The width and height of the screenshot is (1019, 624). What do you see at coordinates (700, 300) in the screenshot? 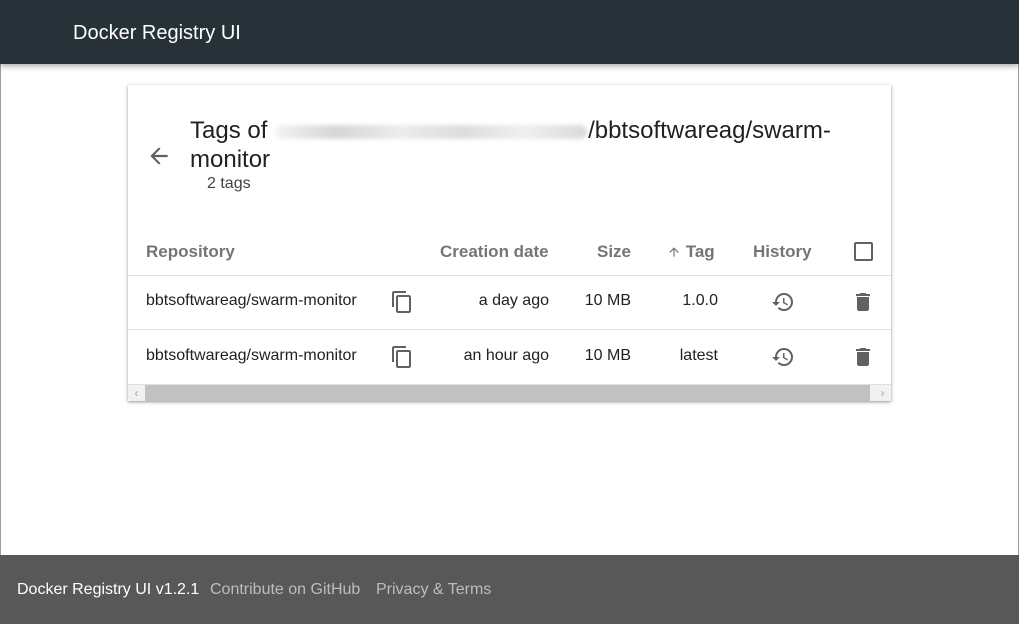
I see `tag-cell: 1.0.0` at bounding box center [700, 300].